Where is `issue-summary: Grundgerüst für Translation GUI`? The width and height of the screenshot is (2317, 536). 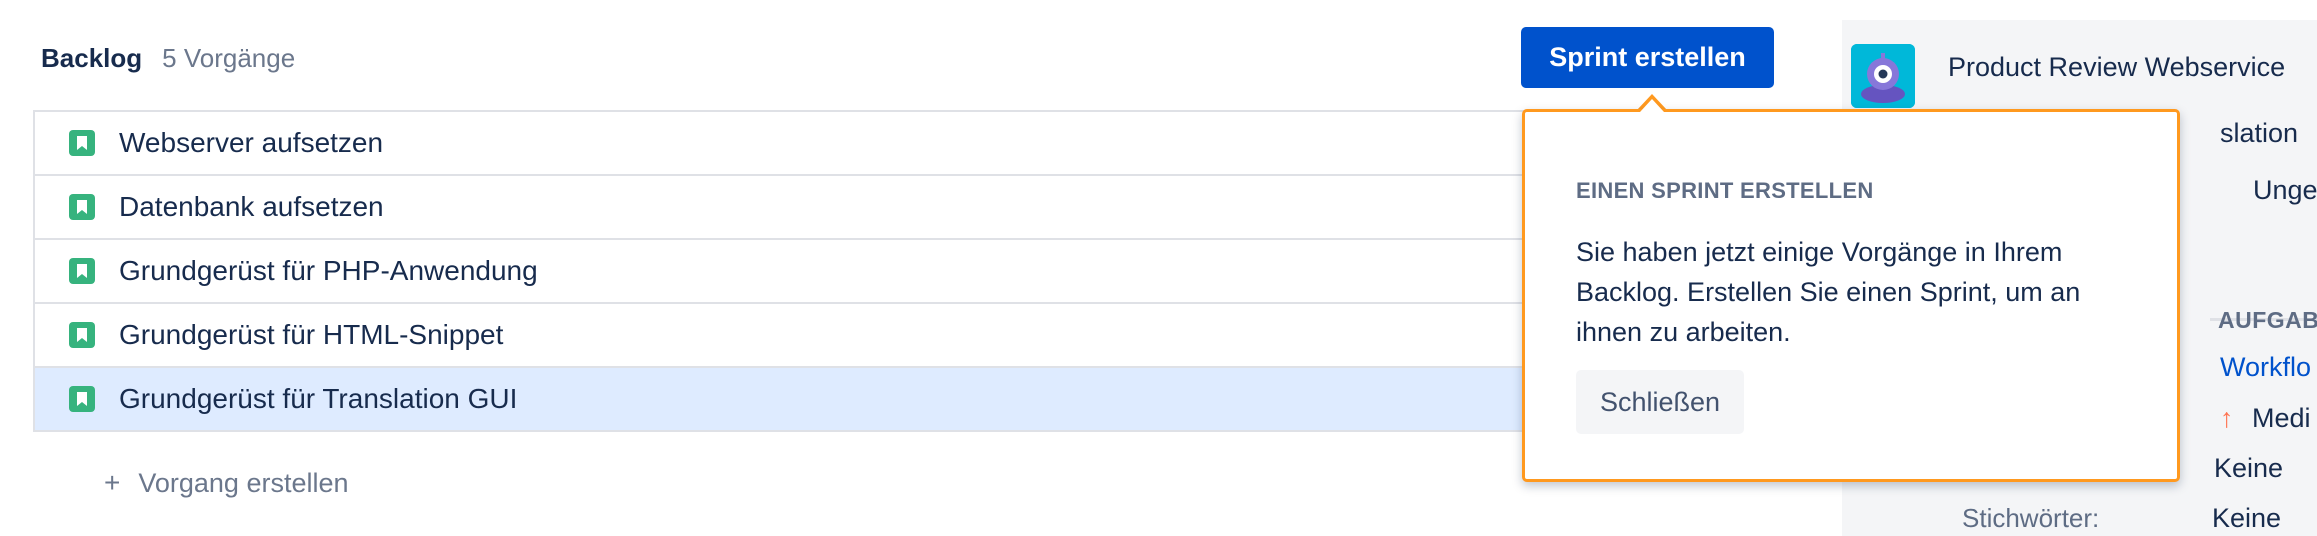
issue-summary: Grundgerüst für Translation GUI is located at coordinates (318, 398).